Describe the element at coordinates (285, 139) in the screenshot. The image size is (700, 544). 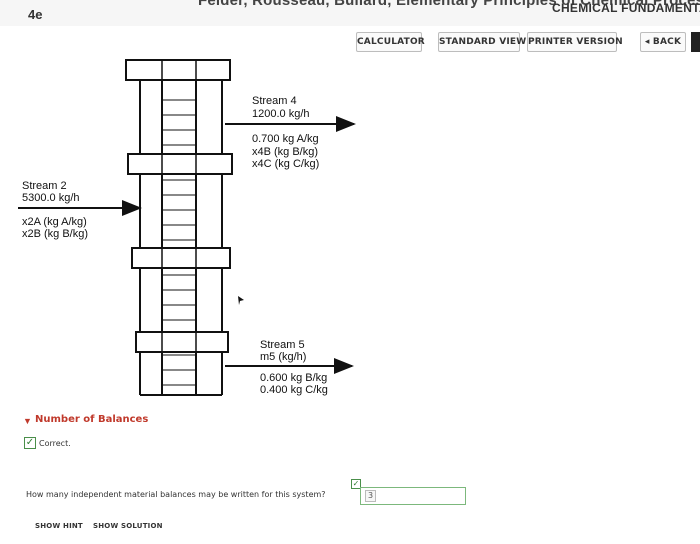
I see `stream4-fraction-a: 0.700 kg A/kg` at that location.